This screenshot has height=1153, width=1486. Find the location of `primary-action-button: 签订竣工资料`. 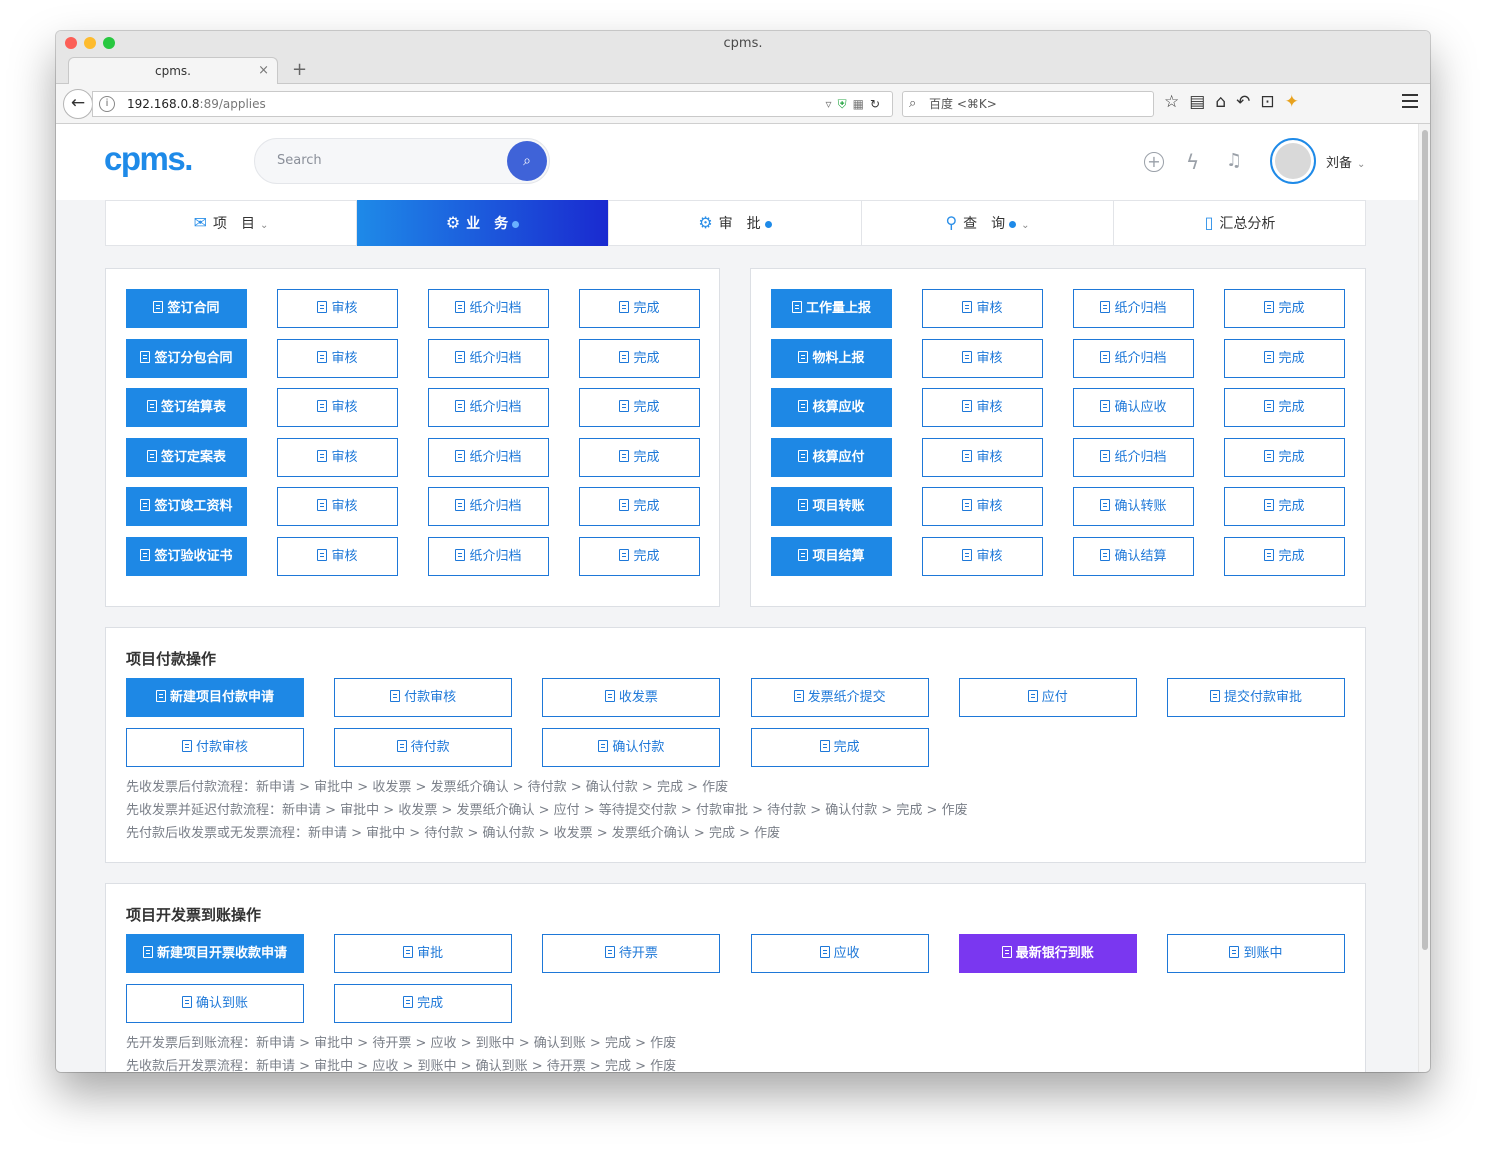

primary-action-button: 签订竣工资料 is located at coordinates (186, 507).